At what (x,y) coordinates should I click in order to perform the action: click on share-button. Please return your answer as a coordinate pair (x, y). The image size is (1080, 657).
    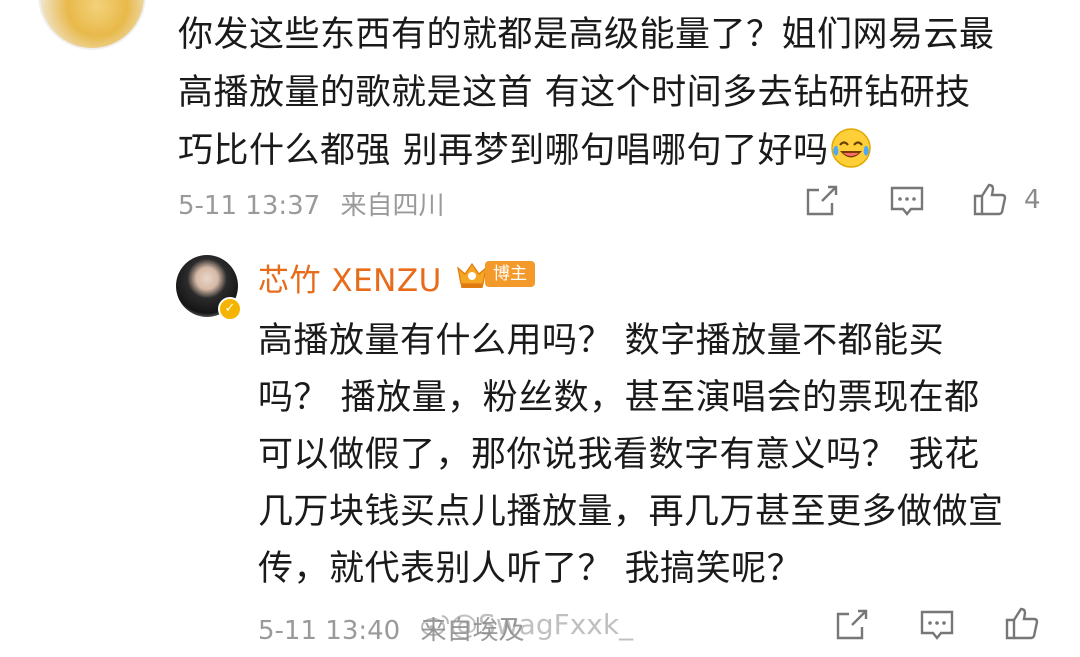
    Looking at the image, I should click on (822, 201).